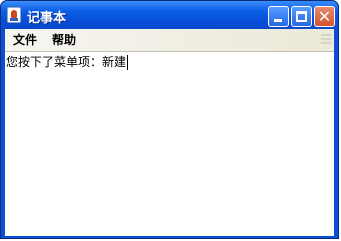 The image size is (341, 241). I want to click on maximize-icon, so click(301, 16).